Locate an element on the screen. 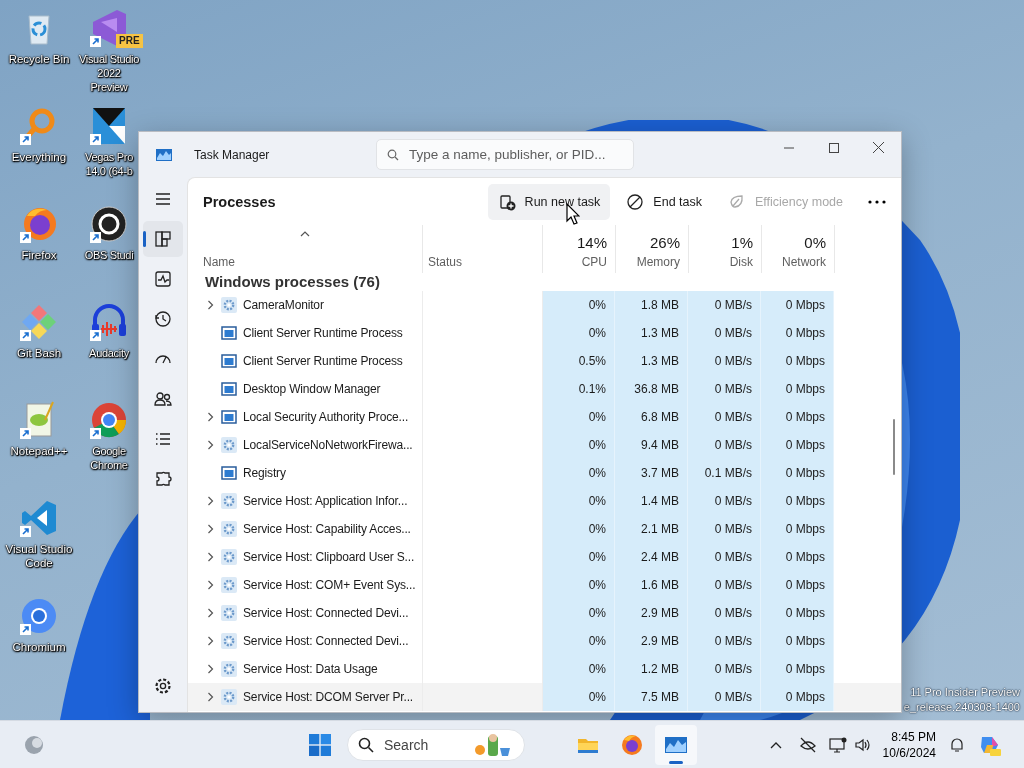 The image size is (1024, 768). table-row: CameraMonitor 0% 1.8 MB 0 MB/s 0 Mbps is located at coordinates (544, 305).